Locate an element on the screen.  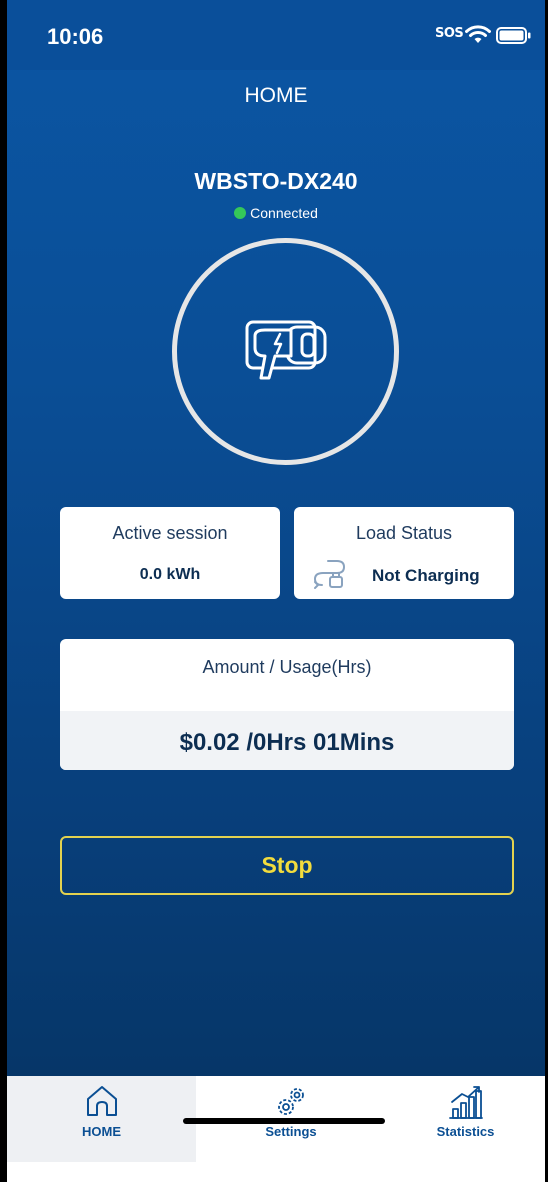
active-session-label: Active session is located at coordinates (170, 533).